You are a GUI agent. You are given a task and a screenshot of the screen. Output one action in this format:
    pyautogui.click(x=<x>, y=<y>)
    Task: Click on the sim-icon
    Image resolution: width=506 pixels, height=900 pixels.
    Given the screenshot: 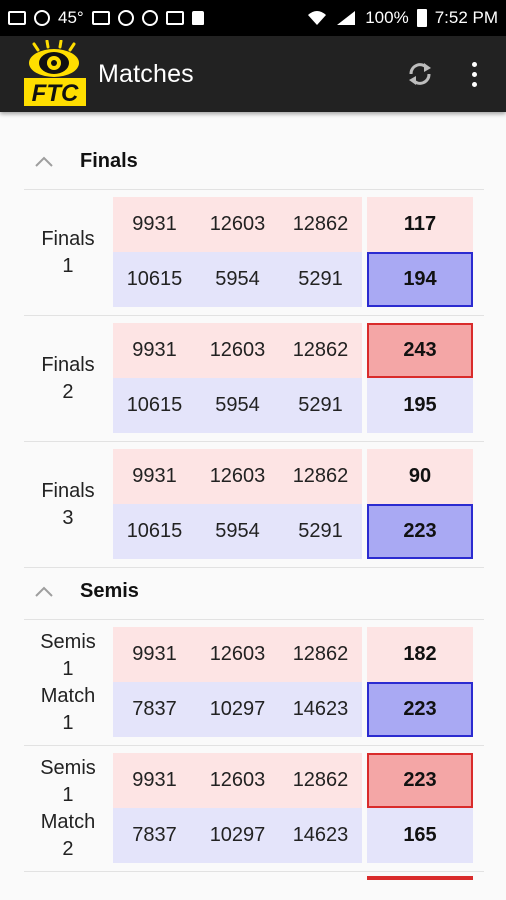 What is the action you would take?
    pyautogui.click(x=174, y=18)
    